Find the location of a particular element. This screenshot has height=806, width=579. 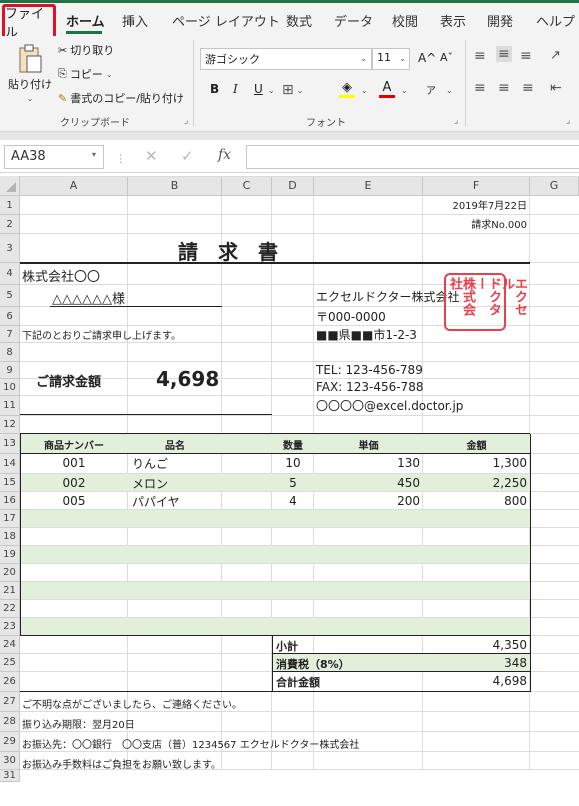

item-price: 130 is located at coordinates (408, 463).